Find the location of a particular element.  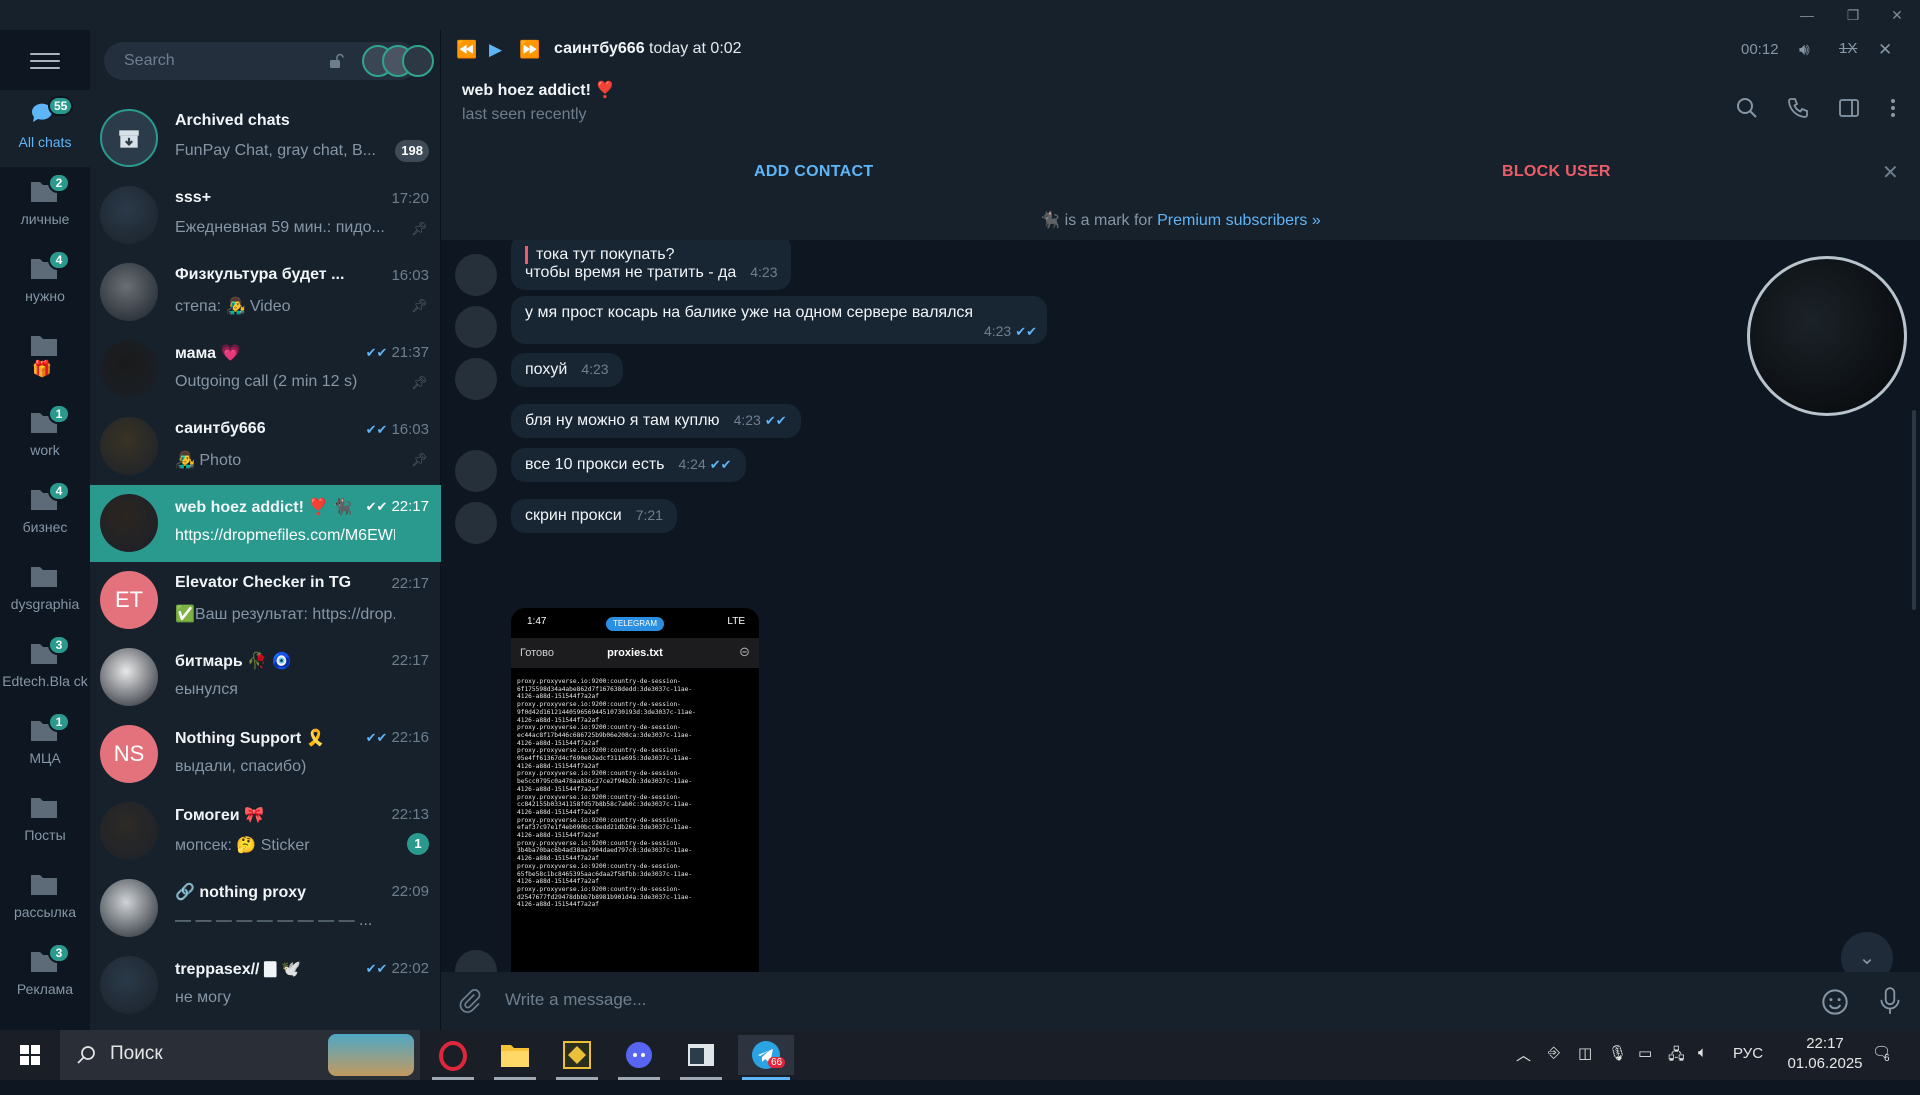

opera-app is located at coordinates (453, 1057).